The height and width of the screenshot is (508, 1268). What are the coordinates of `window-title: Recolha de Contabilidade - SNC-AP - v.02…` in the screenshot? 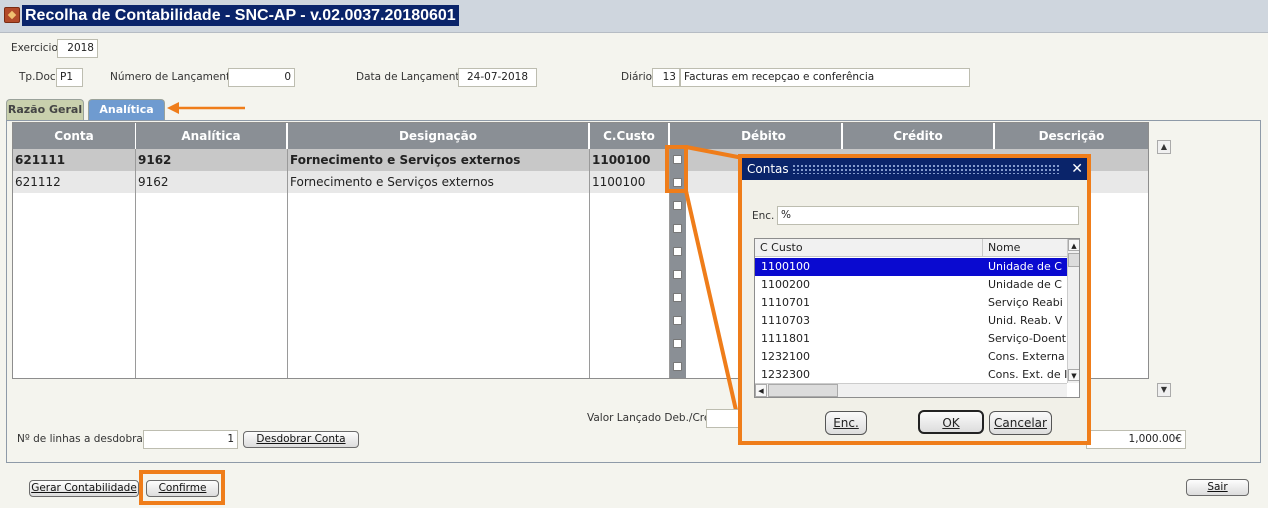 It's located at (240, 15).